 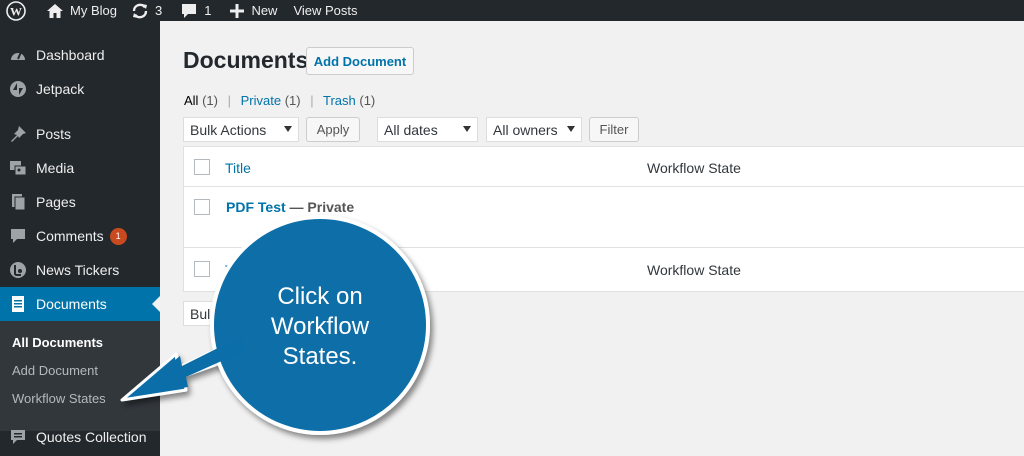 What do you see at coordinates (411, 129) in the screenshot?
I see `dates-filter-value: All dates` at bounding box center [411, 129].